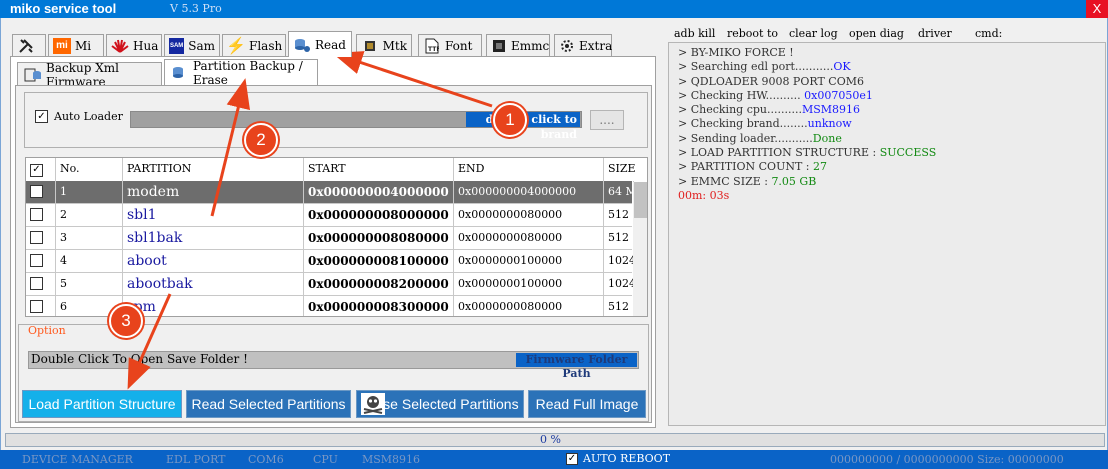 This screenshot has height=469, width=1108. What do you see at coordinates (499, 46) in the screenshot?
I see `emmc-icon` at bounding box center [499, 46].